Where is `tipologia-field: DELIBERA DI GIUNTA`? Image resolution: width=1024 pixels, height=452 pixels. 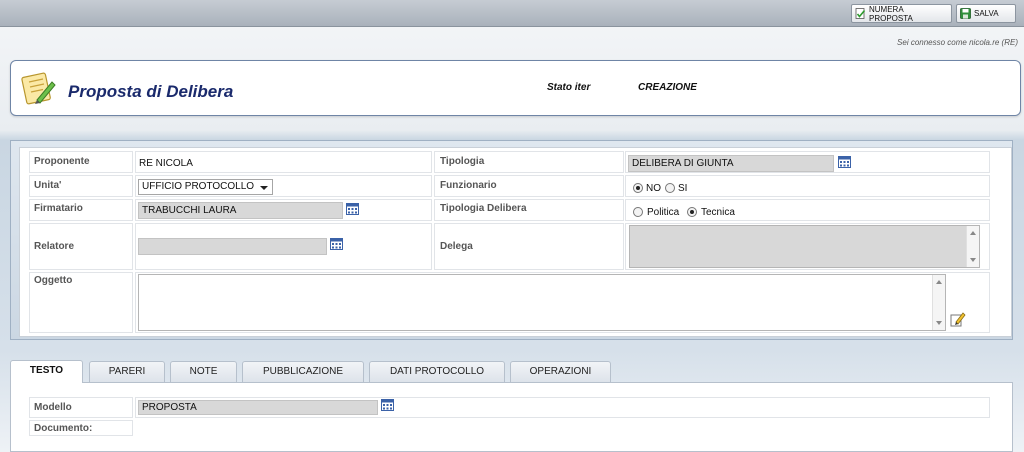
tipologia-field: DELIBERA DI GIUNTA is located at coordinates (731, 163).